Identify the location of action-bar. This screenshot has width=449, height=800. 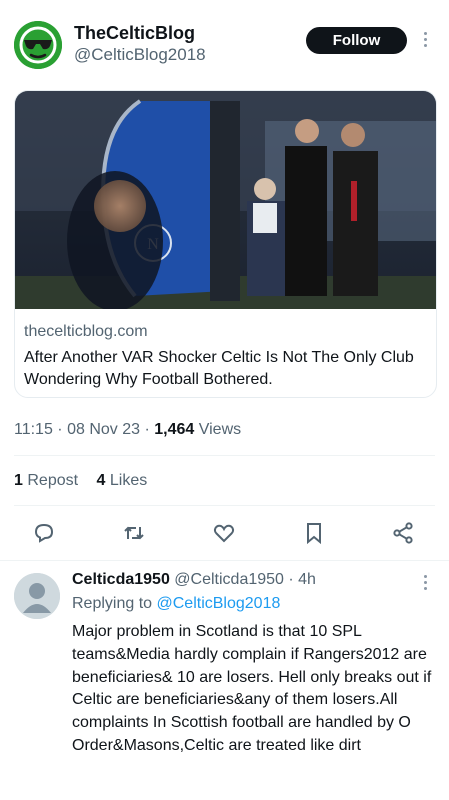
(224, 533).